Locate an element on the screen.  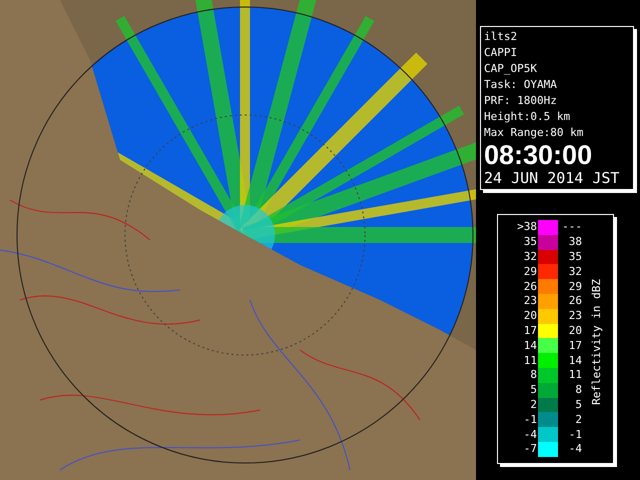
legend-low-value: 29 is located at coordinates (530, 271).